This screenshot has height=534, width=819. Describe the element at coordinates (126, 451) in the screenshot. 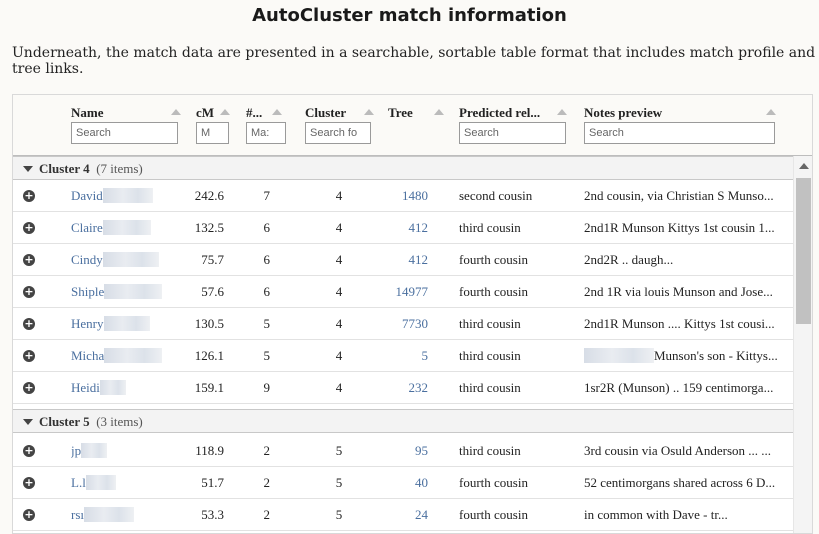

I see `match-name-link: jp` at that location.